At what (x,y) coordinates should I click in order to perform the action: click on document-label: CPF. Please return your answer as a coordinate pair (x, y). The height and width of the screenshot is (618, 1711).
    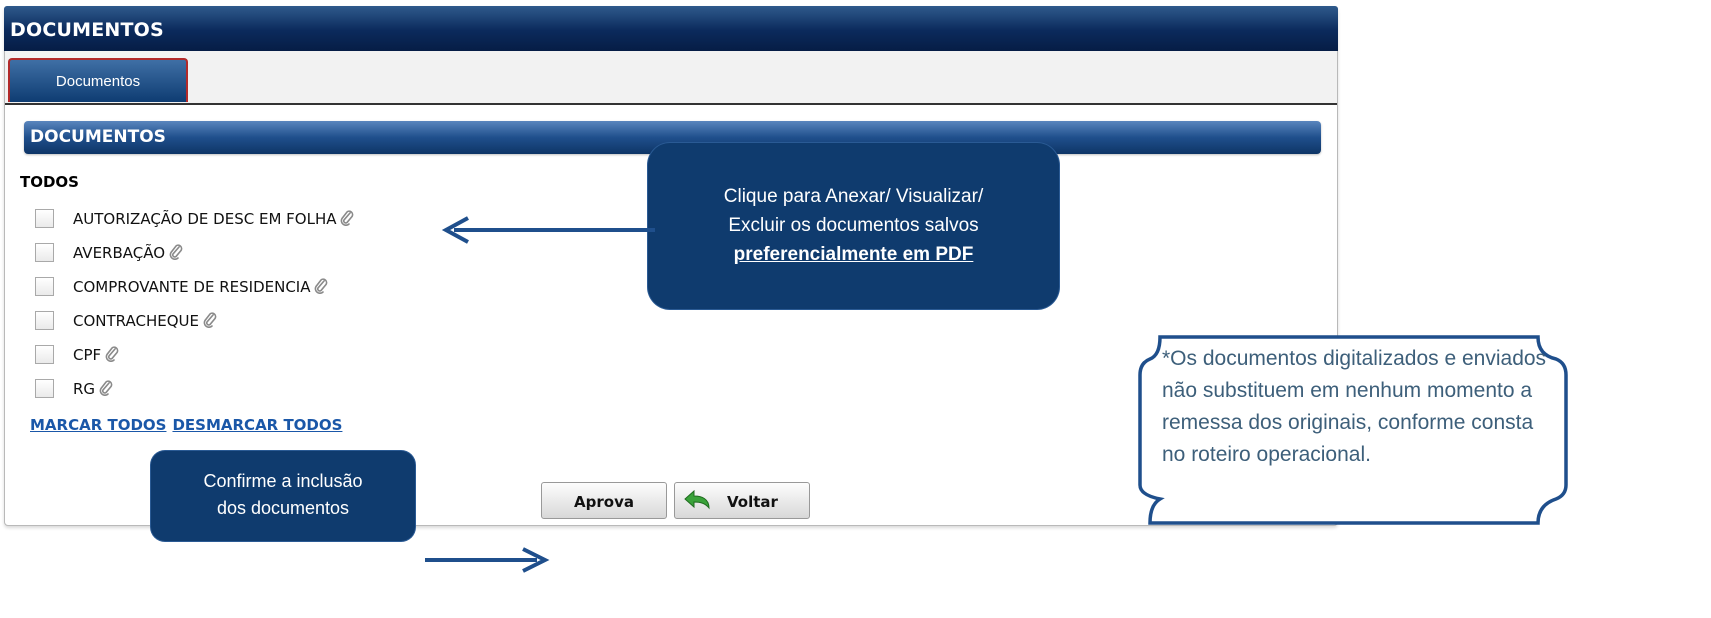
    Looking at the image, I should click on (96, 355).